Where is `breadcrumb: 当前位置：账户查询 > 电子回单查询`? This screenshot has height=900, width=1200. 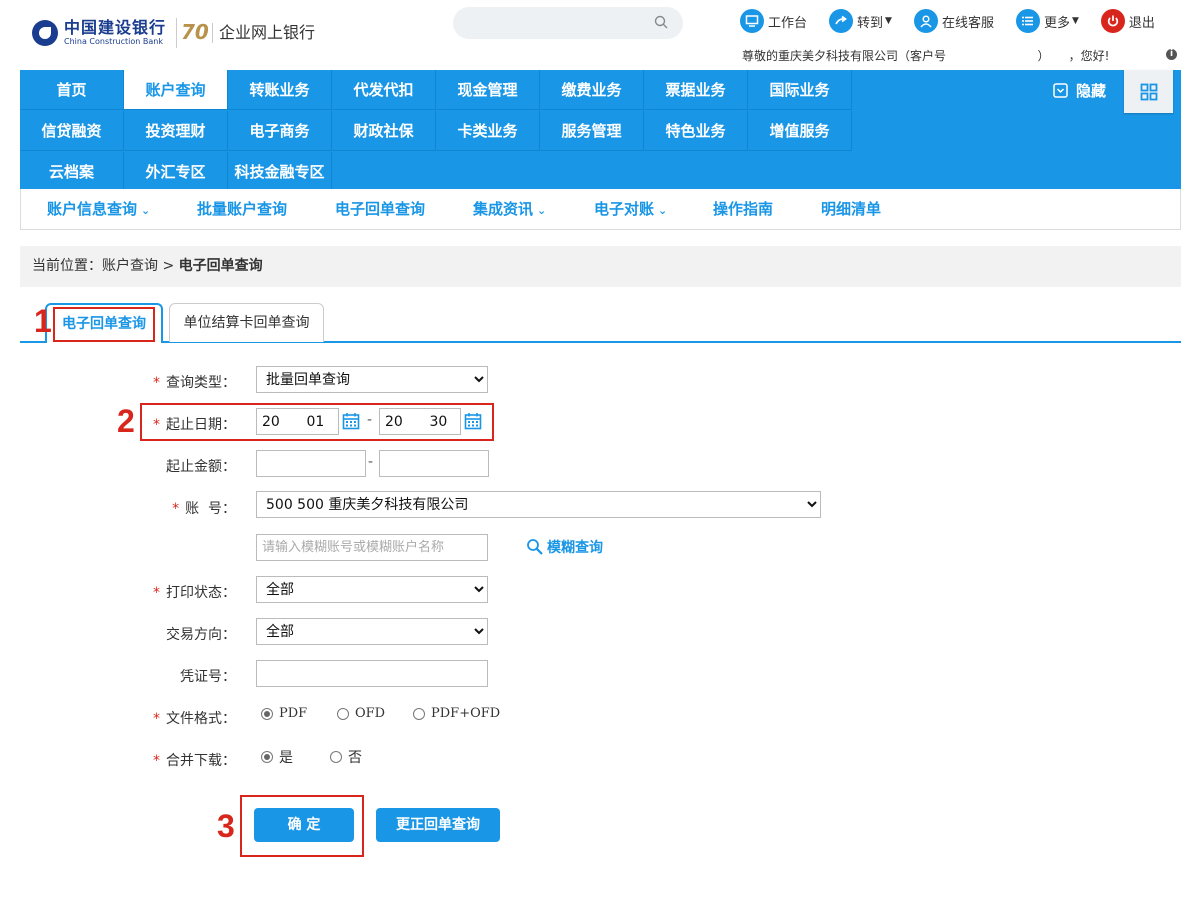 breadcrumb: 当前位置：账户查询 > 电子回单查询 is located at coordinates (600, 266).